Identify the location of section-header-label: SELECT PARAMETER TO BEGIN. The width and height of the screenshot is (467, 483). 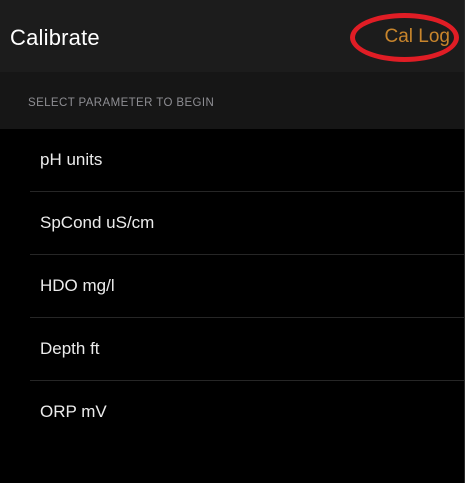
(121, 103).